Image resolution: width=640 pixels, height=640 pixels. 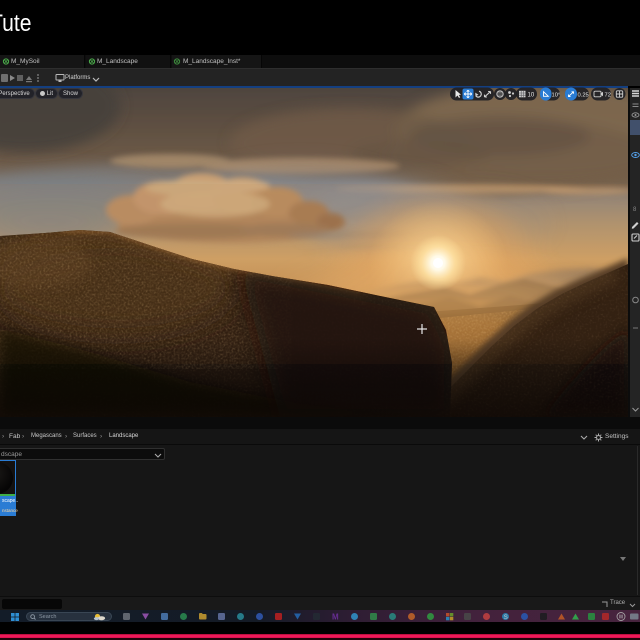 What do you see at coordinates (608, 95) in the screenshot?
I see `svg-text: 72` at bounding box center [608, 95].